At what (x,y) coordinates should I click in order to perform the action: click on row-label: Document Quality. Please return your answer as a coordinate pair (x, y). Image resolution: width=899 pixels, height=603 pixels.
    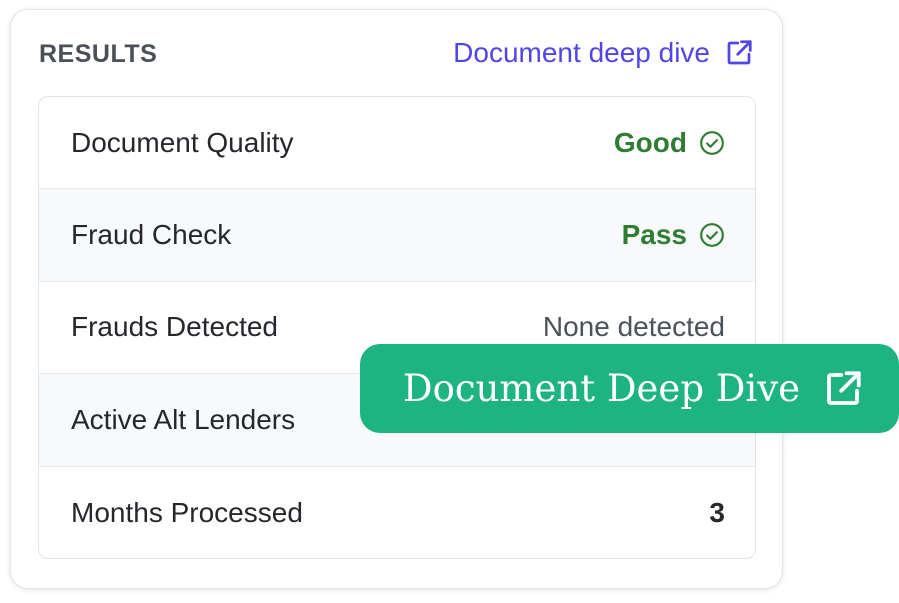
    Looking at the image, I should click on (182, 142).